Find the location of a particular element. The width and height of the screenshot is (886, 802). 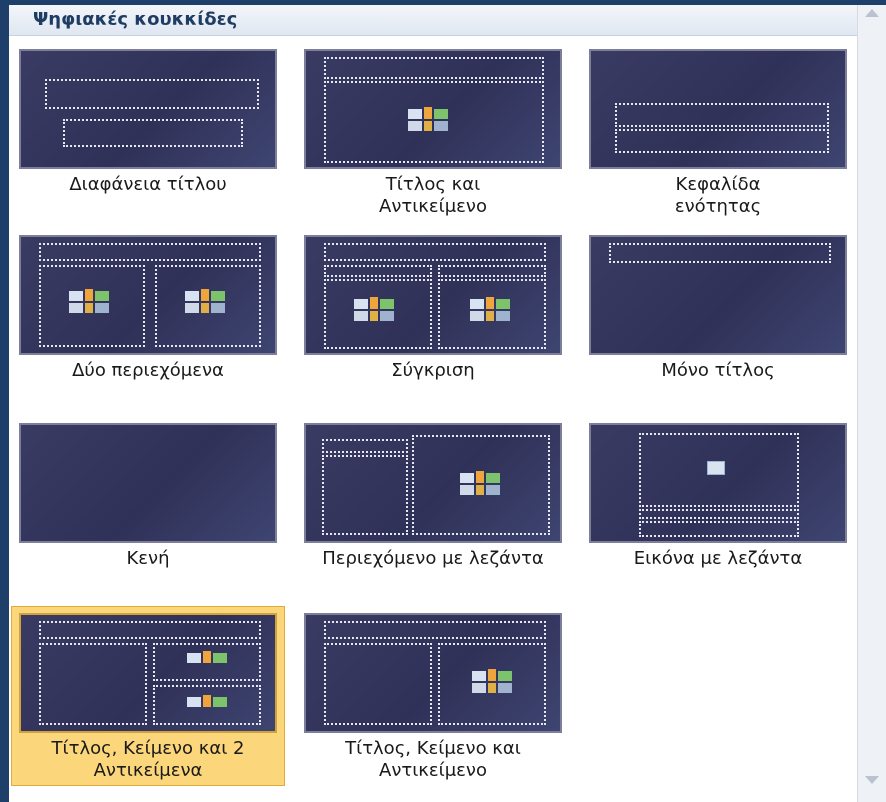

layout-label: Εικόνα με λεζάντα is located at coordinates (718, 558).